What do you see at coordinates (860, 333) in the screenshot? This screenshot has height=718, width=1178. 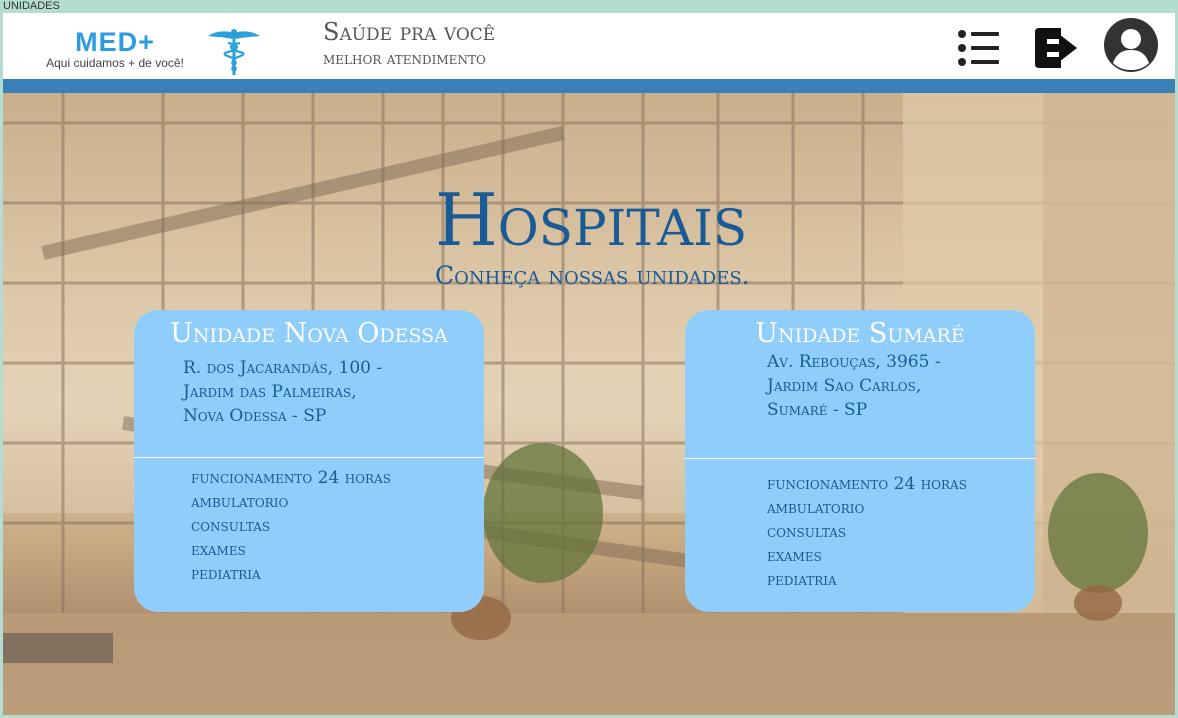 I see `unit-name: Unidade Sumaré` at bounding box center [860, 333].